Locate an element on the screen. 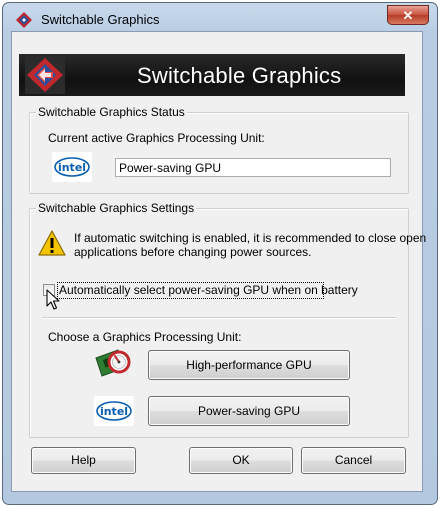  high-performance-gpu-button: High-performance GPU is located at coordinates (249, 365).